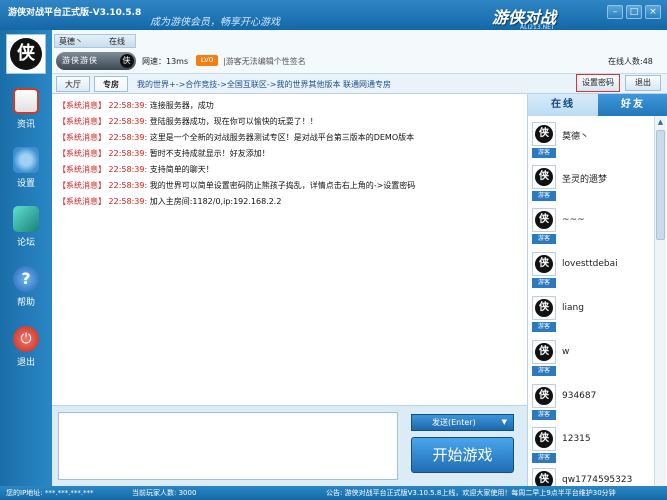  I want to click on forum-cube-icon, so click(26, 219).